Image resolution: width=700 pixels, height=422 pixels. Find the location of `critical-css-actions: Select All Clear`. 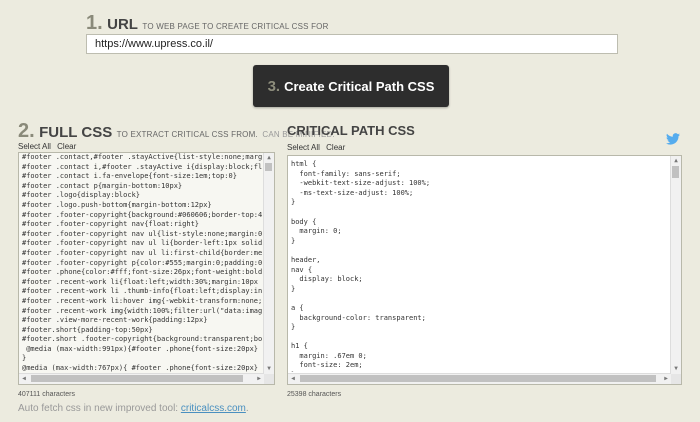

critical-css-actions: Select All Clear is located at coordinates (318, 147).